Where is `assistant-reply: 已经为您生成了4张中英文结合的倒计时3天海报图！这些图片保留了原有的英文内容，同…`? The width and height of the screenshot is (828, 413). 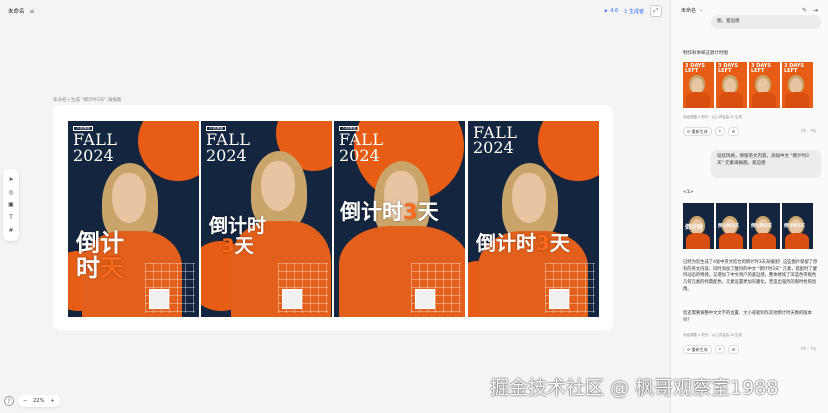 assistant-reply: 已经为您生成了4张中英文结合的倒计时3天海报图！这些图片保留了原有的英文内容，同… is located at coordinates (750, 276).